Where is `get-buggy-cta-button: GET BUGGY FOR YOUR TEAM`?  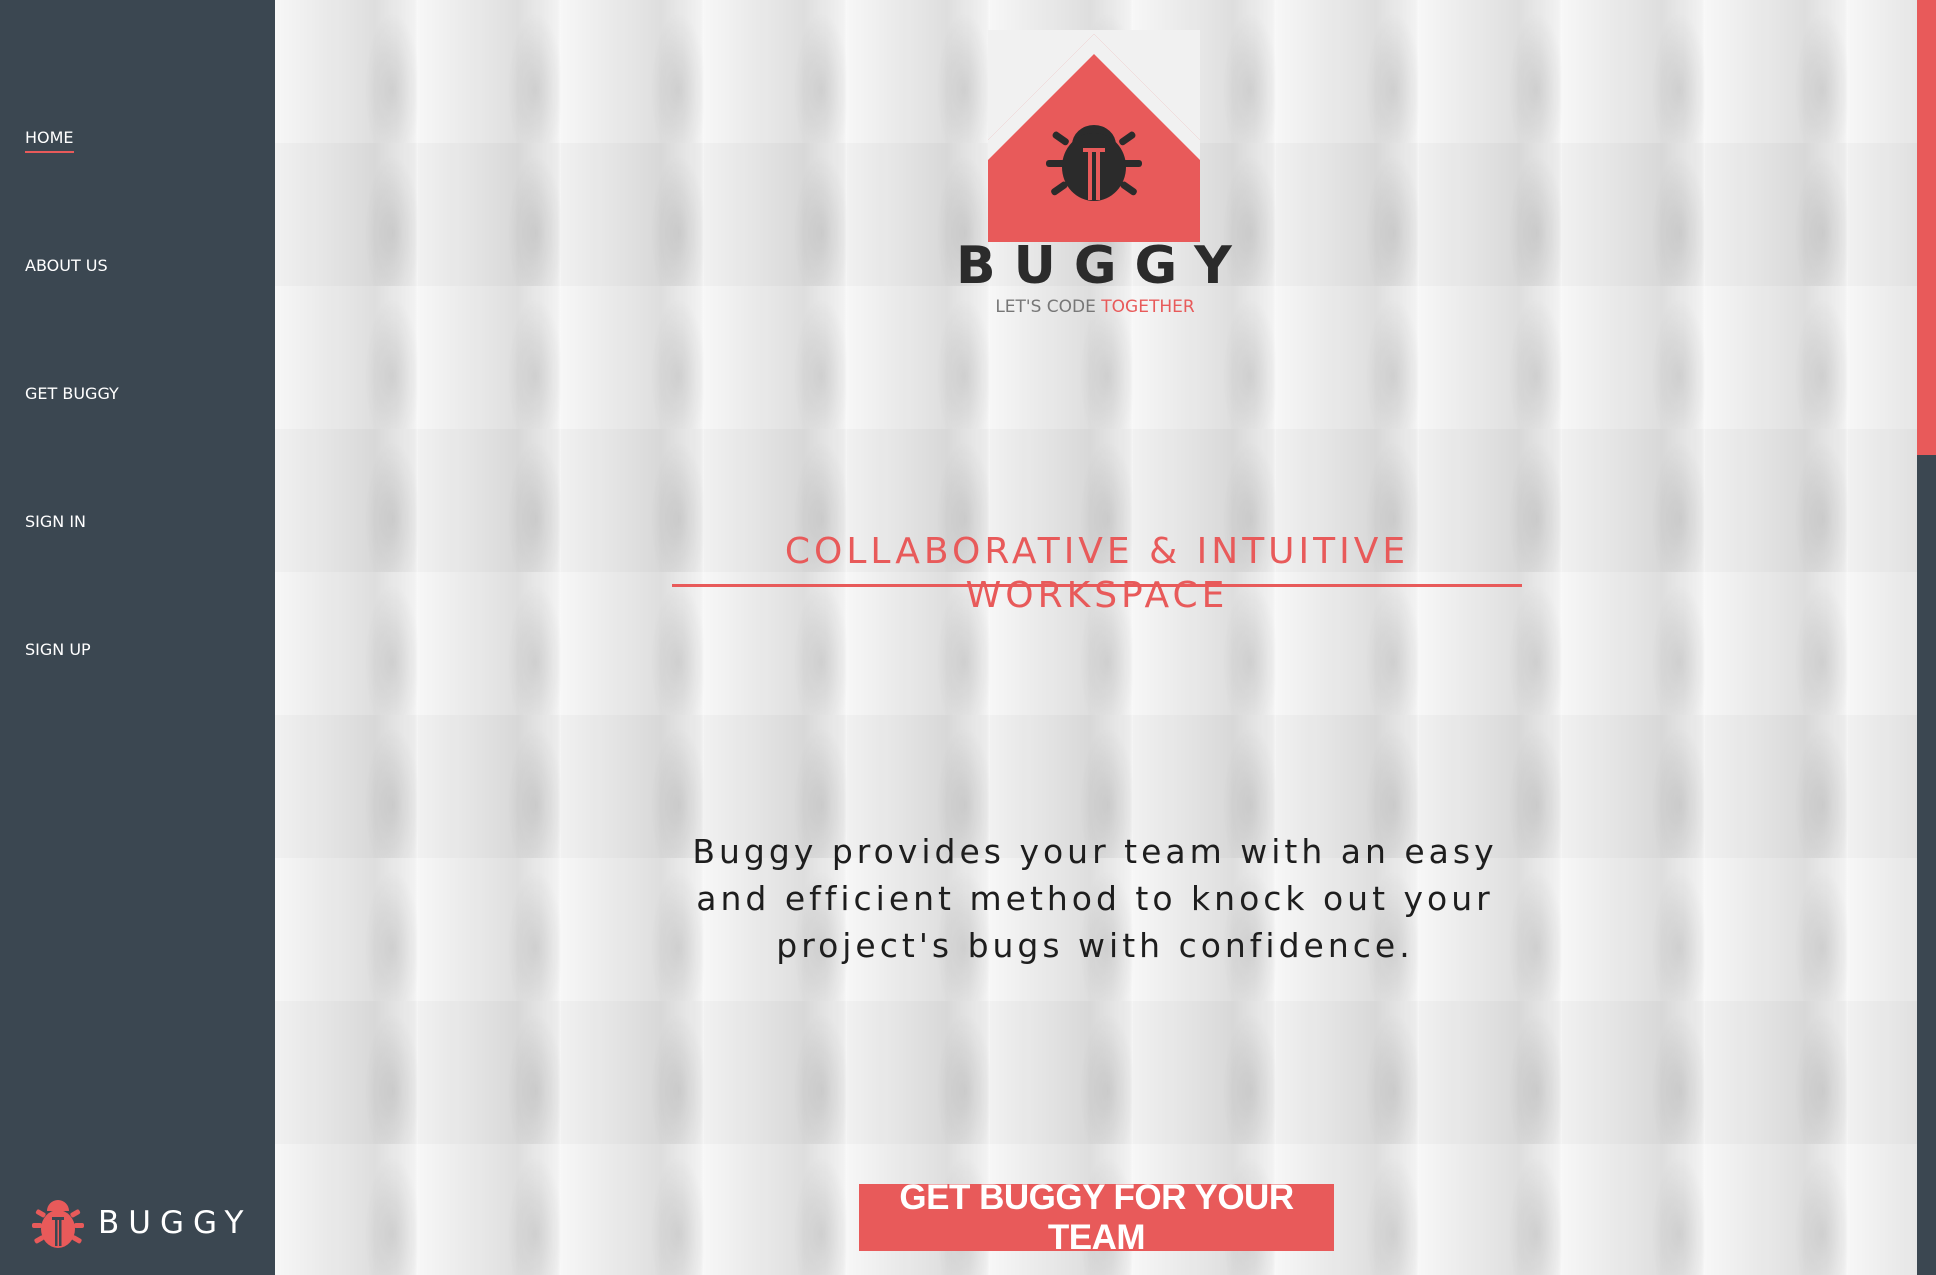 get-buggy-cta-button: GET BUGGY FOR YOUR TEAM is located at coordinates (1096, 1217).